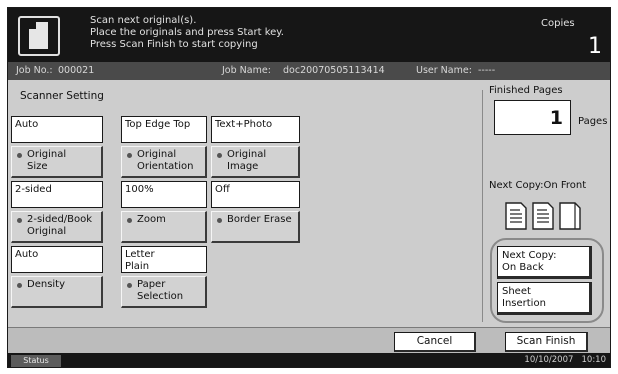 The image size is (618, 374). I want to click on bottom-bar: Cancel Scan Finish, so click(309, 340).